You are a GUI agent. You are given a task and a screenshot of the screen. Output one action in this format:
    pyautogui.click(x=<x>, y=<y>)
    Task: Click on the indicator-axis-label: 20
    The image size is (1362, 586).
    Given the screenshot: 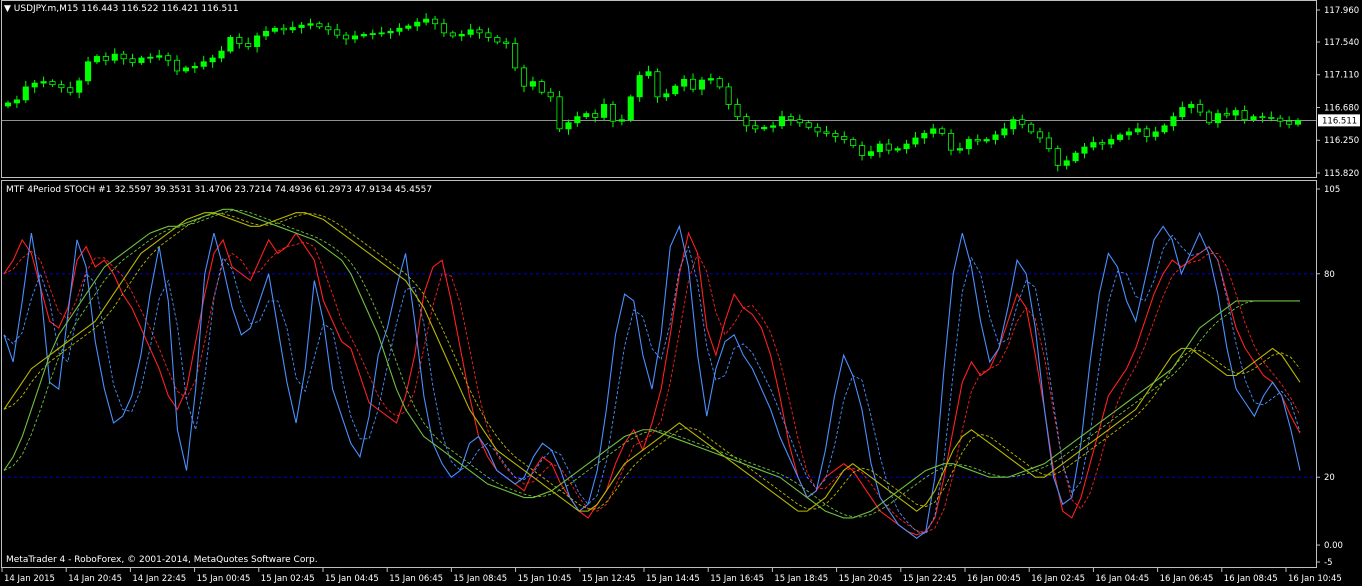 What is the action you would take?
    pyautogui.click(x=1329, y=478)
    